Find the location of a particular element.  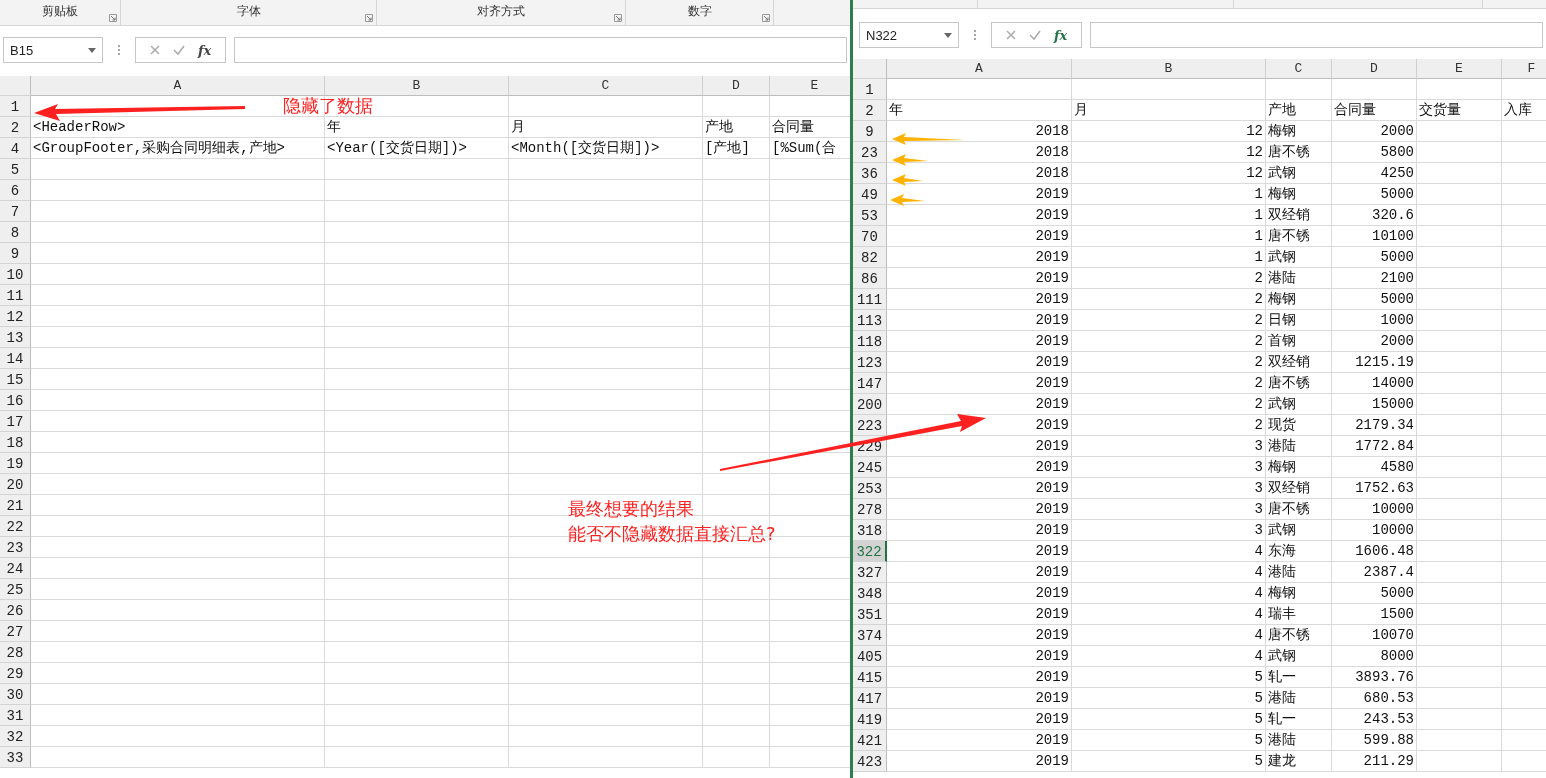

row-header: 13 is located at coordinates (15, 337).